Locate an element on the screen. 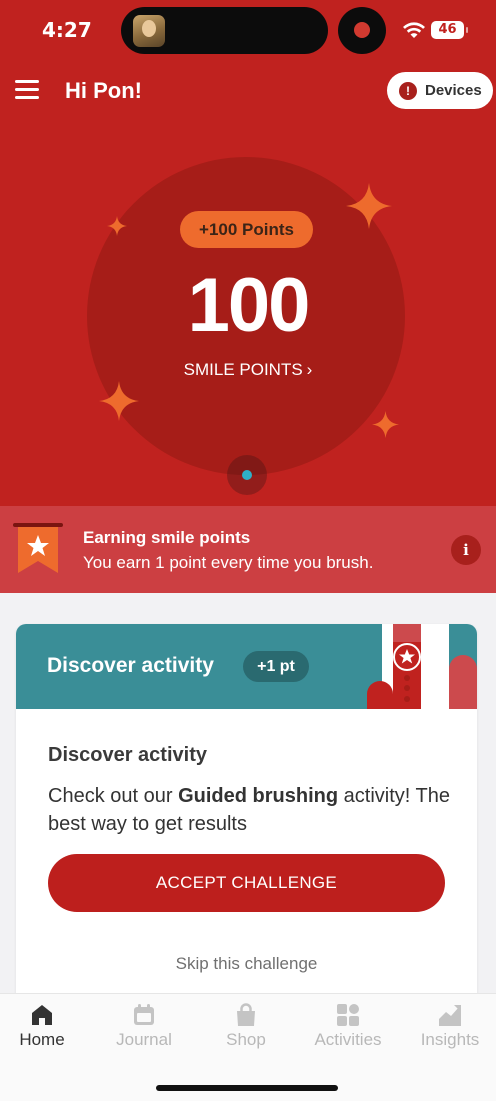 This screenshot has width=496, height=1101. wifi-icon is located at coordinates (414, 30).